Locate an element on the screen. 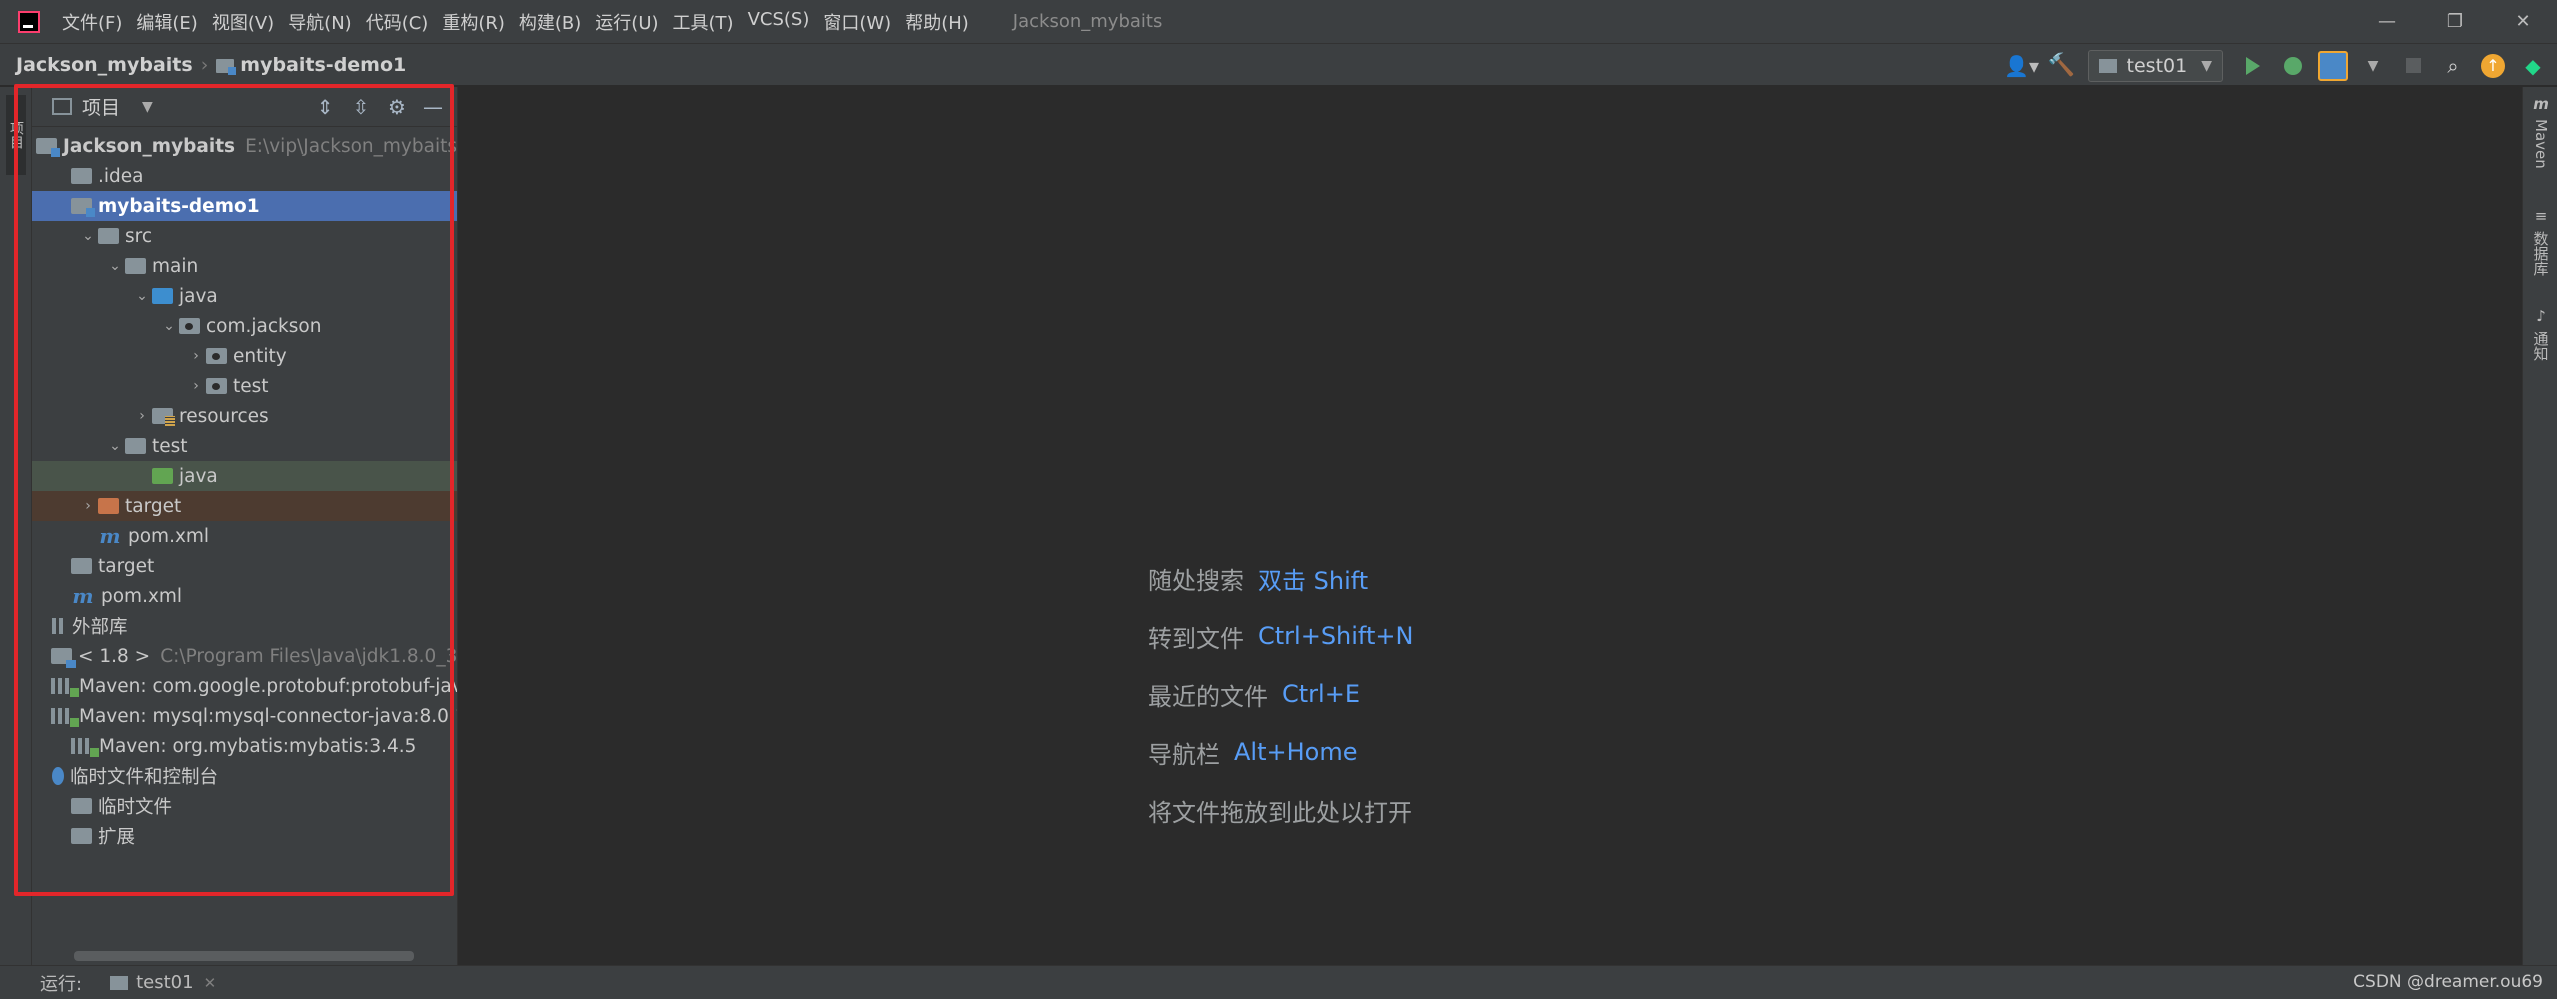 Image resolution: width=2557 pixels, height=999 pixels. tree-node: ⌄ test is located at coordinates (244, 446).